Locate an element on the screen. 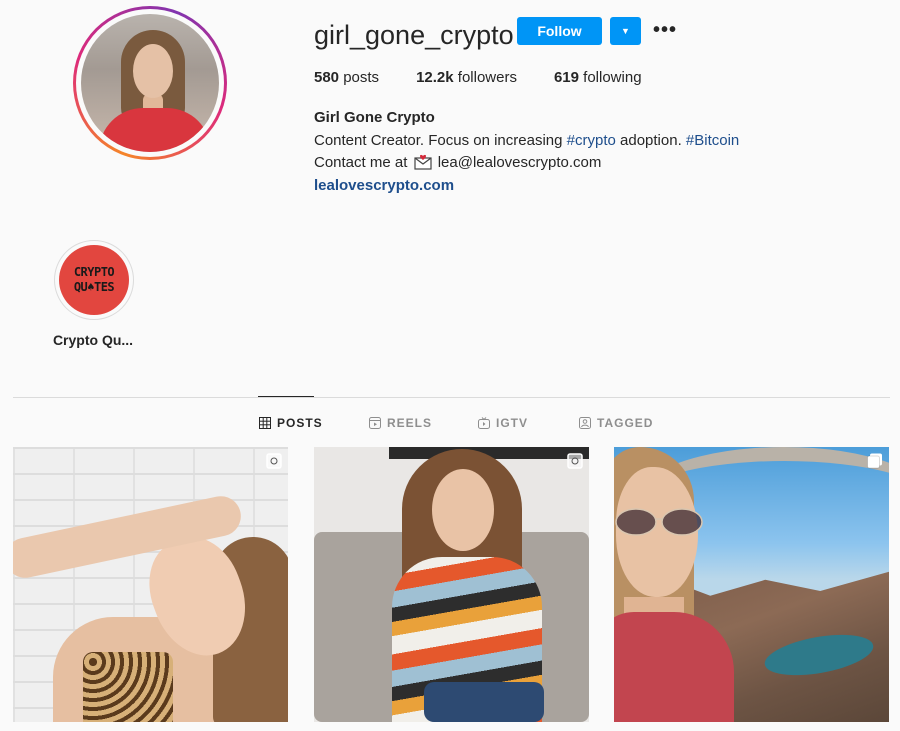  chevron-down-icon: ▼ is located at coordinates (625, 31).